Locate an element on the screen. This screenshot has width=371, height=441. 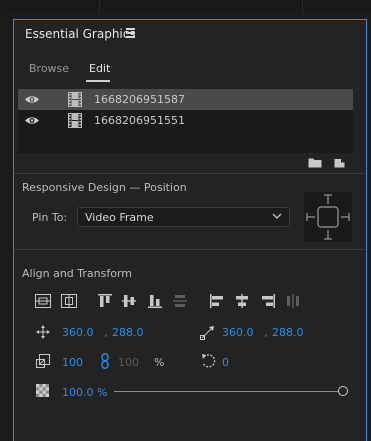
tab-browse: Browse is located at coordinates (49, 68).